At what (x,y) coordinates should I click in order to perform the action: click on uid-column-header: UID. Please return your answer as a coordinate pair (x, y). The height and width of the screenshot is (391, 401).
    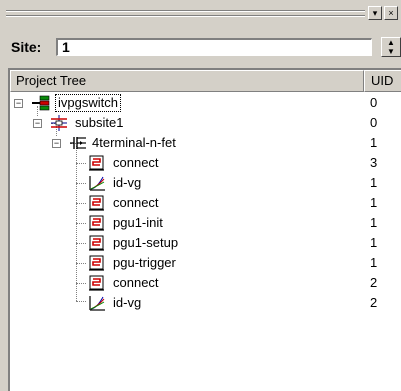
    Looking at the image, I should click on (382, 81).